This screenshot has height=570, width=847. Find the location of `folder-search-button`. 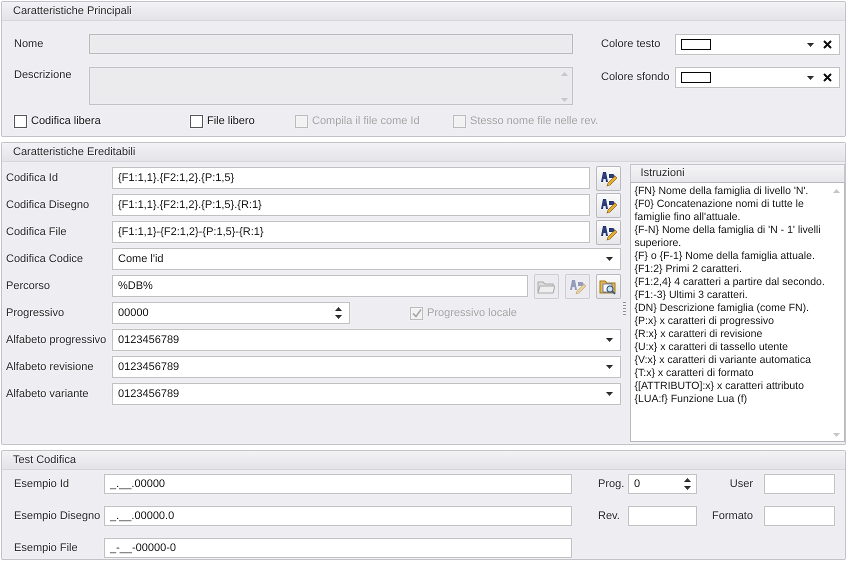

folder-search-button is located at coordinates (608, 286).